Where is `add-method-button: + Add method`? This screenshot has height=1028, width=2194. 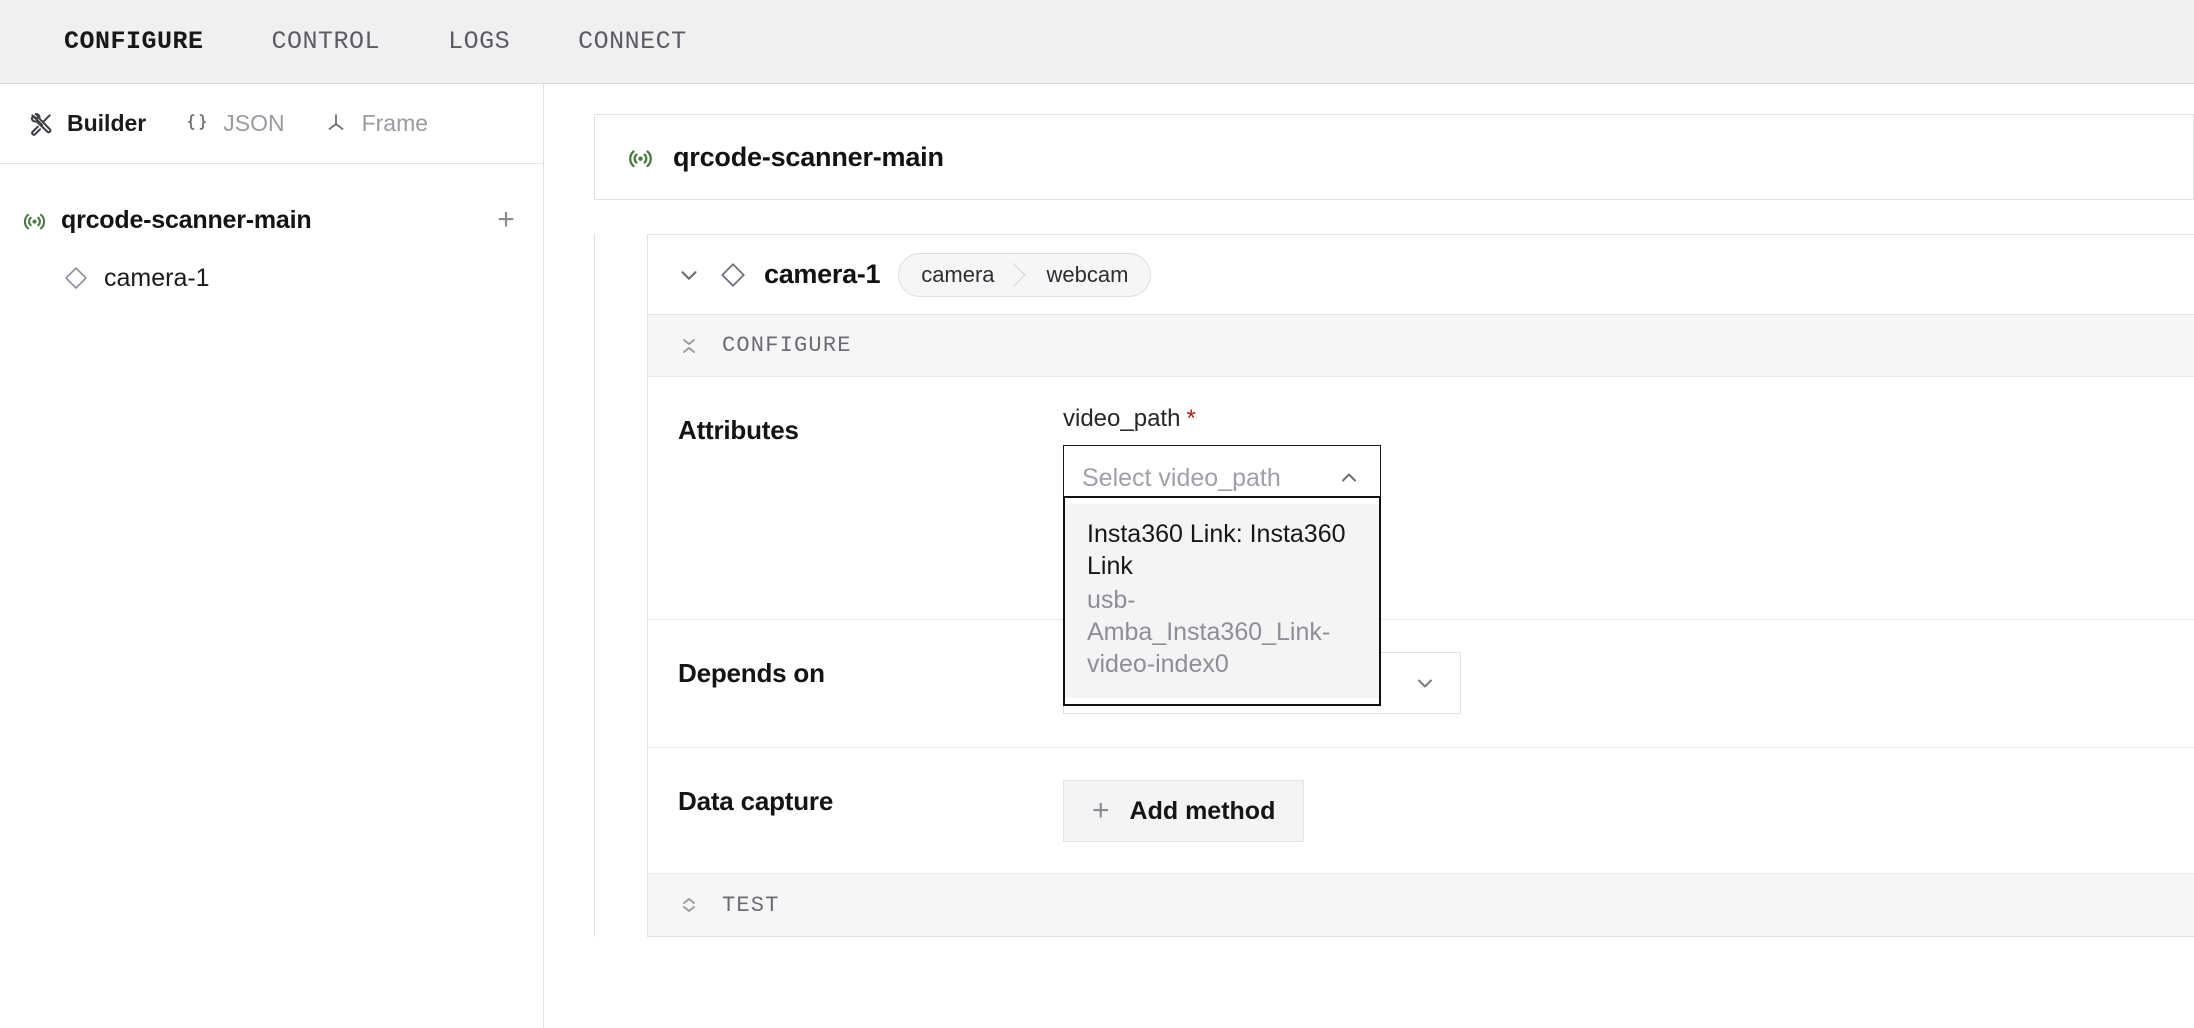
add-method-button: + Add method is located at coordinates (1184, 811).